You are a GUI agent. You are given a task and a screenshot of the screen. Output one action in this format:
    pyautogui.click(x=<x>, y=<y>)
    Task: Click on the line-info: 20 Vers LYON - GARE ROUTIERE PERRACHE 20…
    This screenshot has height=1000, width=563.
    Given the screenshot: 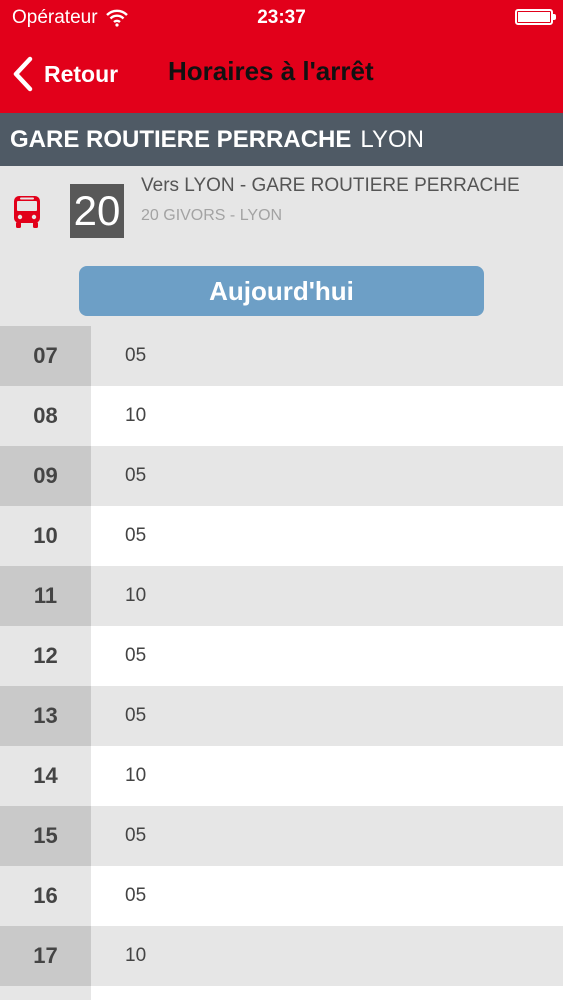 What is the action you would take?
    pyautogui.click(x=281, y=210)
    